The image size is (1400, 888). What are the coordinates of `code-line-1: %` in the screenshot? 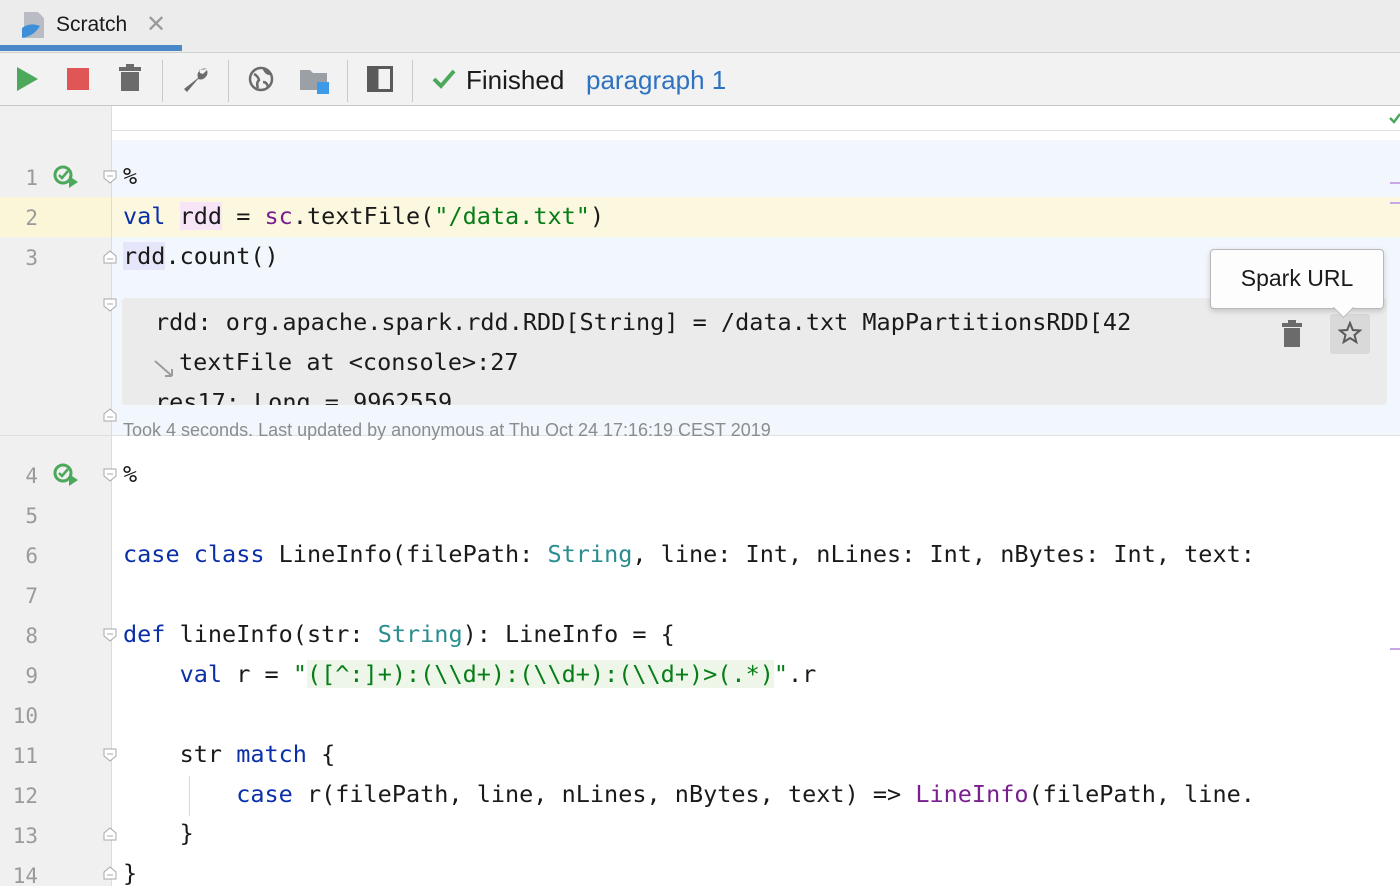 It's located at (130, 176).